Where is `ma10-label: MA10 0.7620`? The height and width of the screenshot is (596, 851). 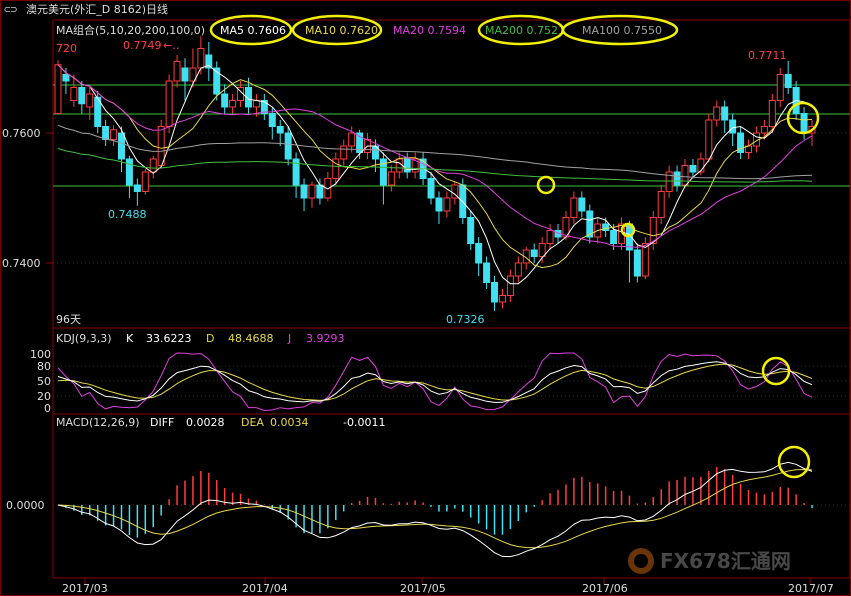
ma10-label: MA10 0.7620 is located at coordinates (341, 30).